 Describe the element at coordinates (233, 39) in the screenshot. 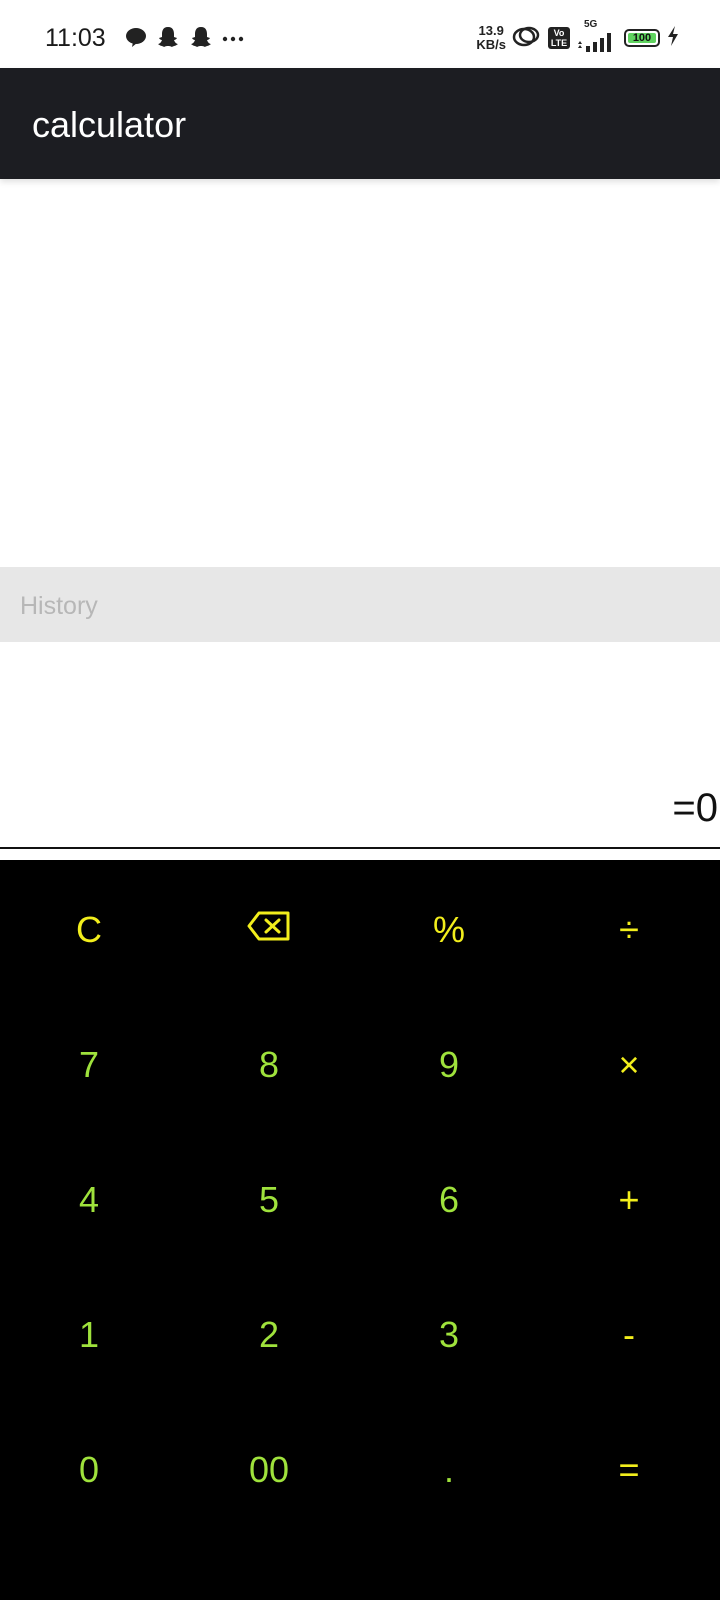

I see `more-notifications-icon` at that location.